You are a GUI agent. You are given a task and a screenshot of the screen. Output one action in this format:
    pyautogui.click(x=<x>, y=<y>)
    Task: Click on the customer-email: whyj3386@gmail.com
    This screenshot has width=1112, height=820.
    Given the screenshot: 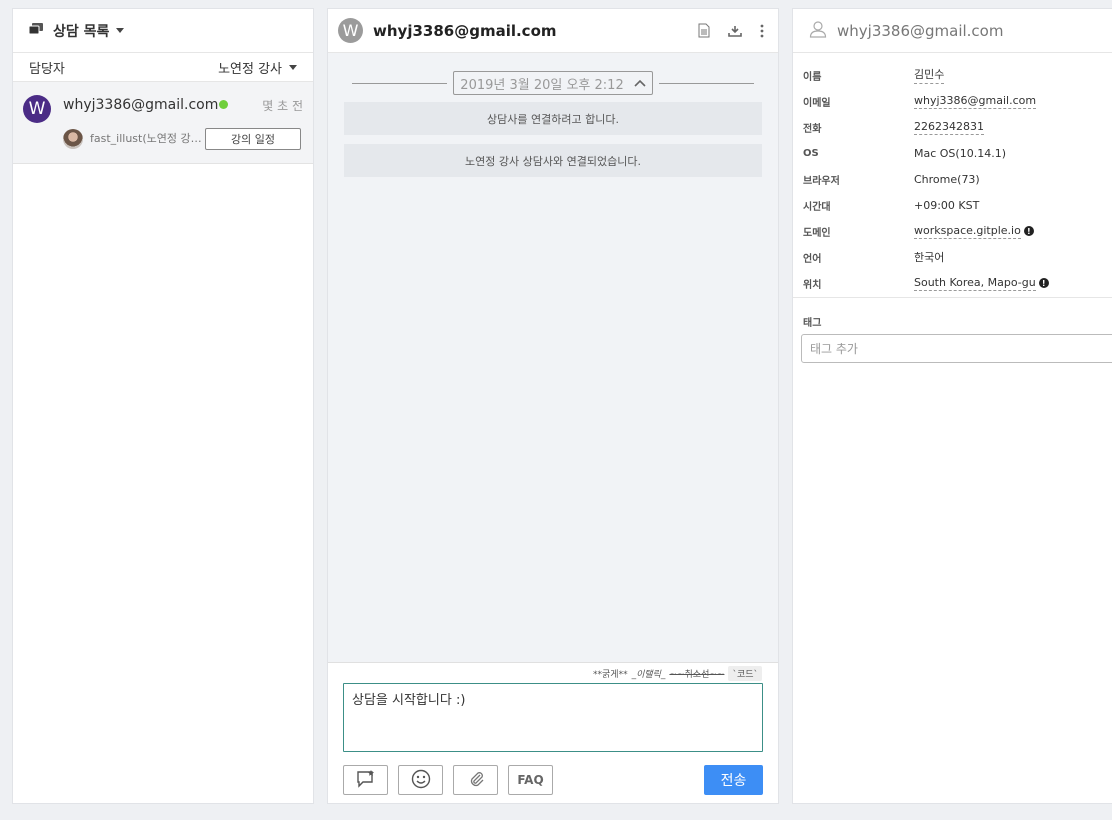 What is the action you would take?
    pyautogui.click(x=920, y=30)
    